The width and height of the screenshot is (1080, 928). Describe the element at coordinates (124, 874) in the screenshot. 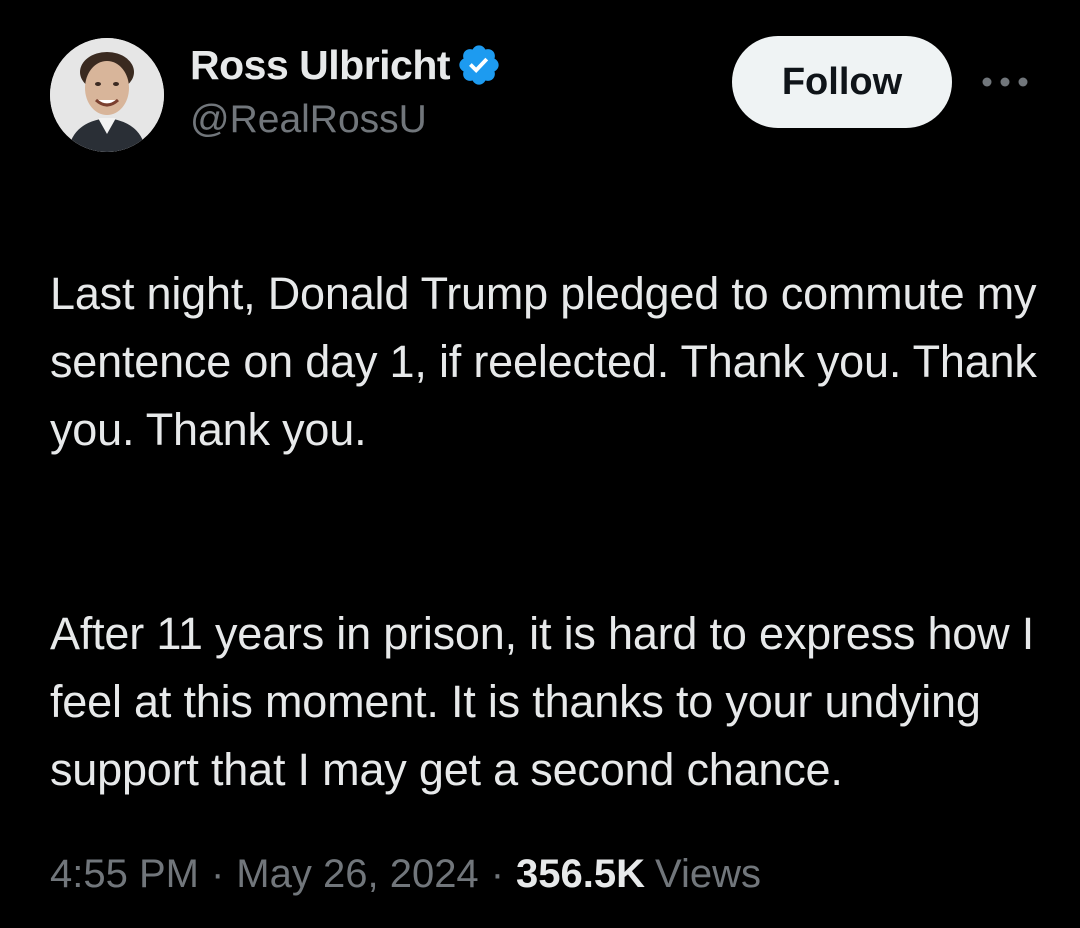

I see `tweet-time: 4:55 PM` at that location.